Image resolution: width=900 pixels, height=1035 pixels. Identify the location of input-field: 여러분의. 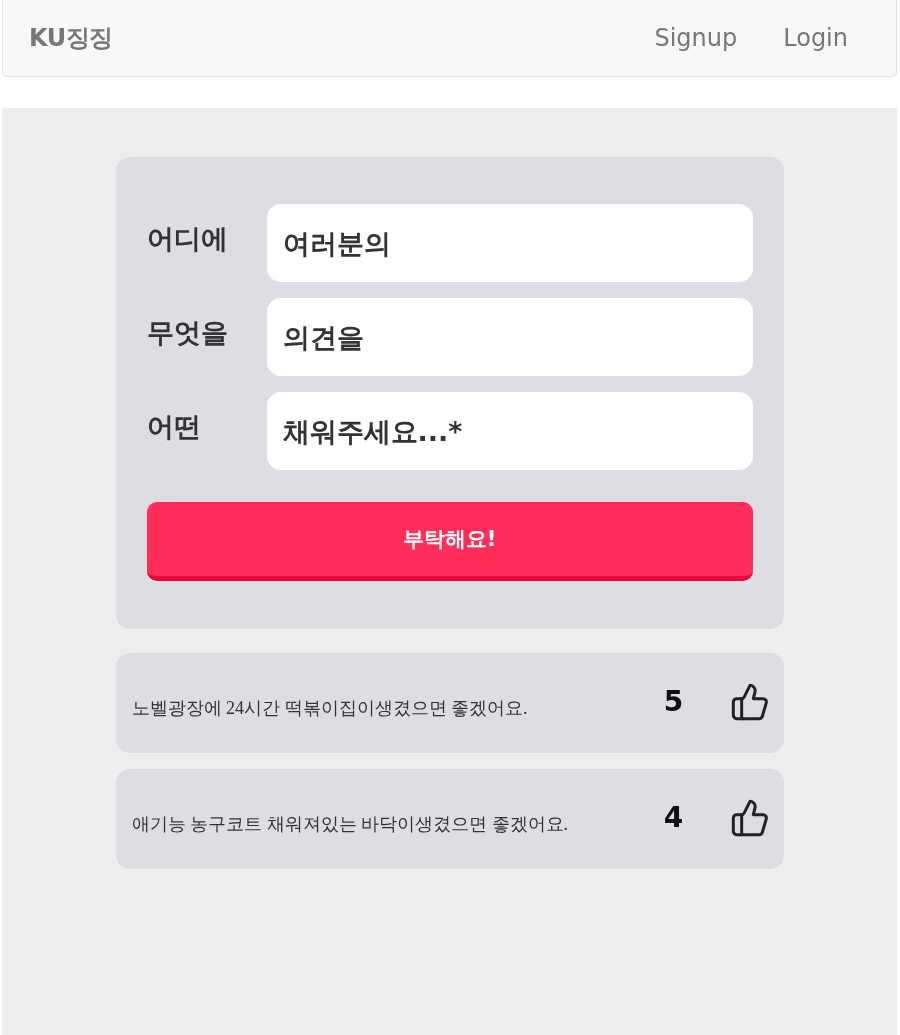
(509, 243).